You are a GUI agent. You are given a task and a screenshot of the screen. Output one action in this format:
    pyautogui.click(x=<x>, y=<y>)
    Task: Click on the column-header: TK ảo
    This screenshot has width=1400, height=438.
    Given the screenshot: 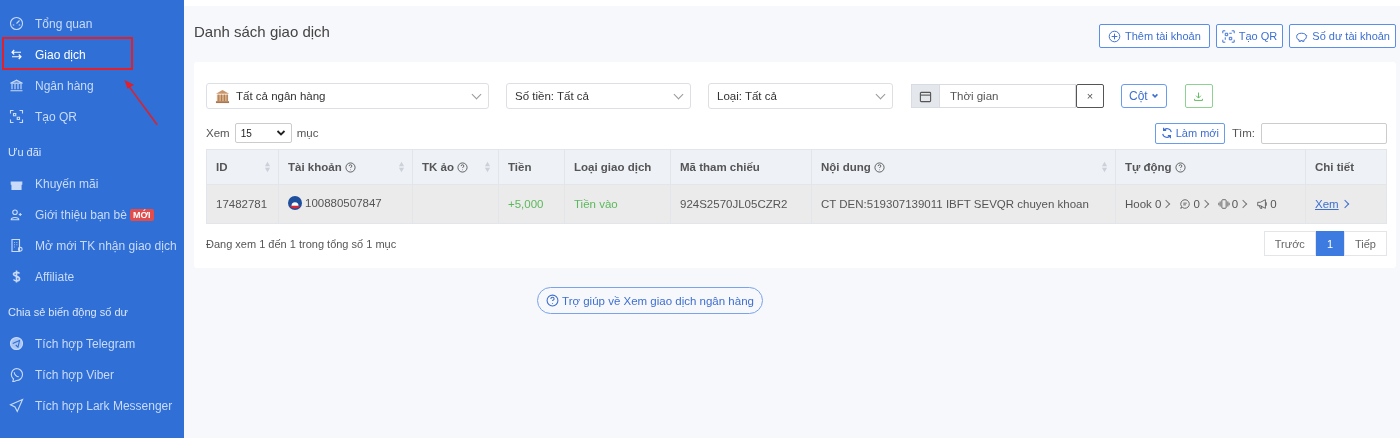 What is the action you would take?
    pyautogui.click(x=455, y=167)
    